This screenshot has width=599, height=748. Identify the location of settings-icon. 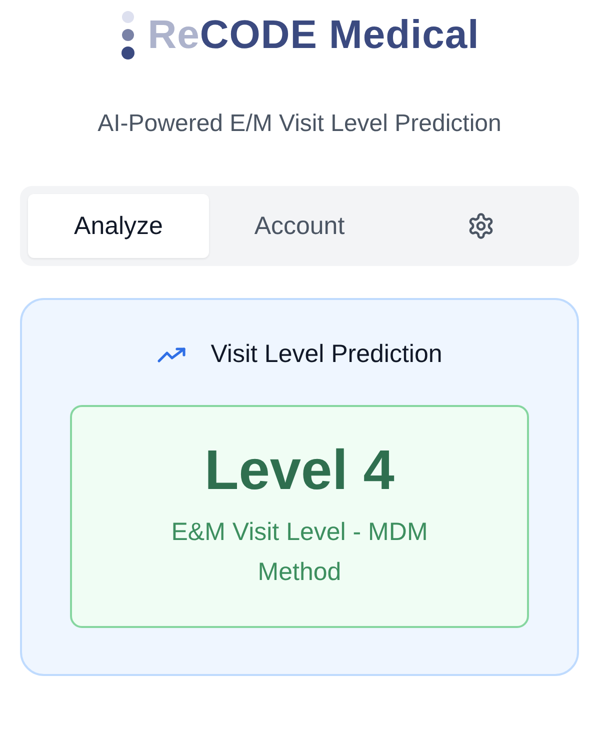
(480, 226).